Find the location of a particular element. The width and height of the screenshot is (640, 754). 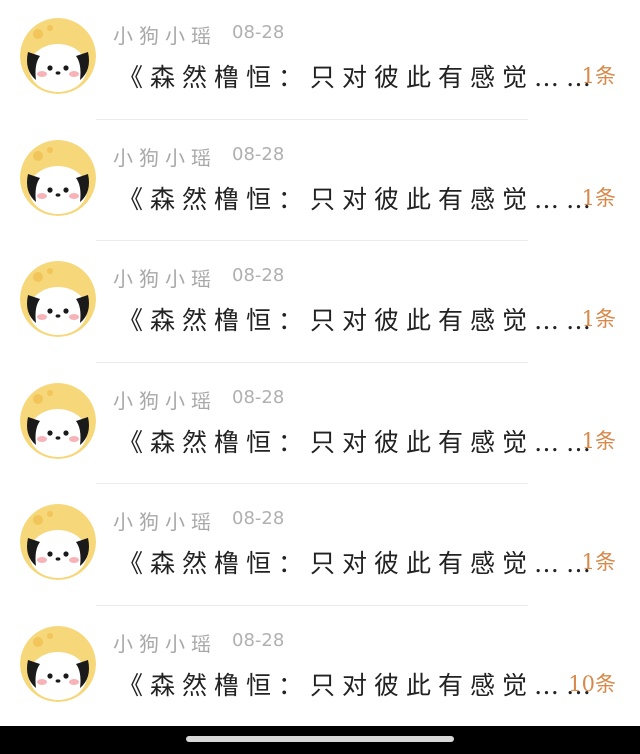

message-count: 10条 is located at coordinates (592, 683).